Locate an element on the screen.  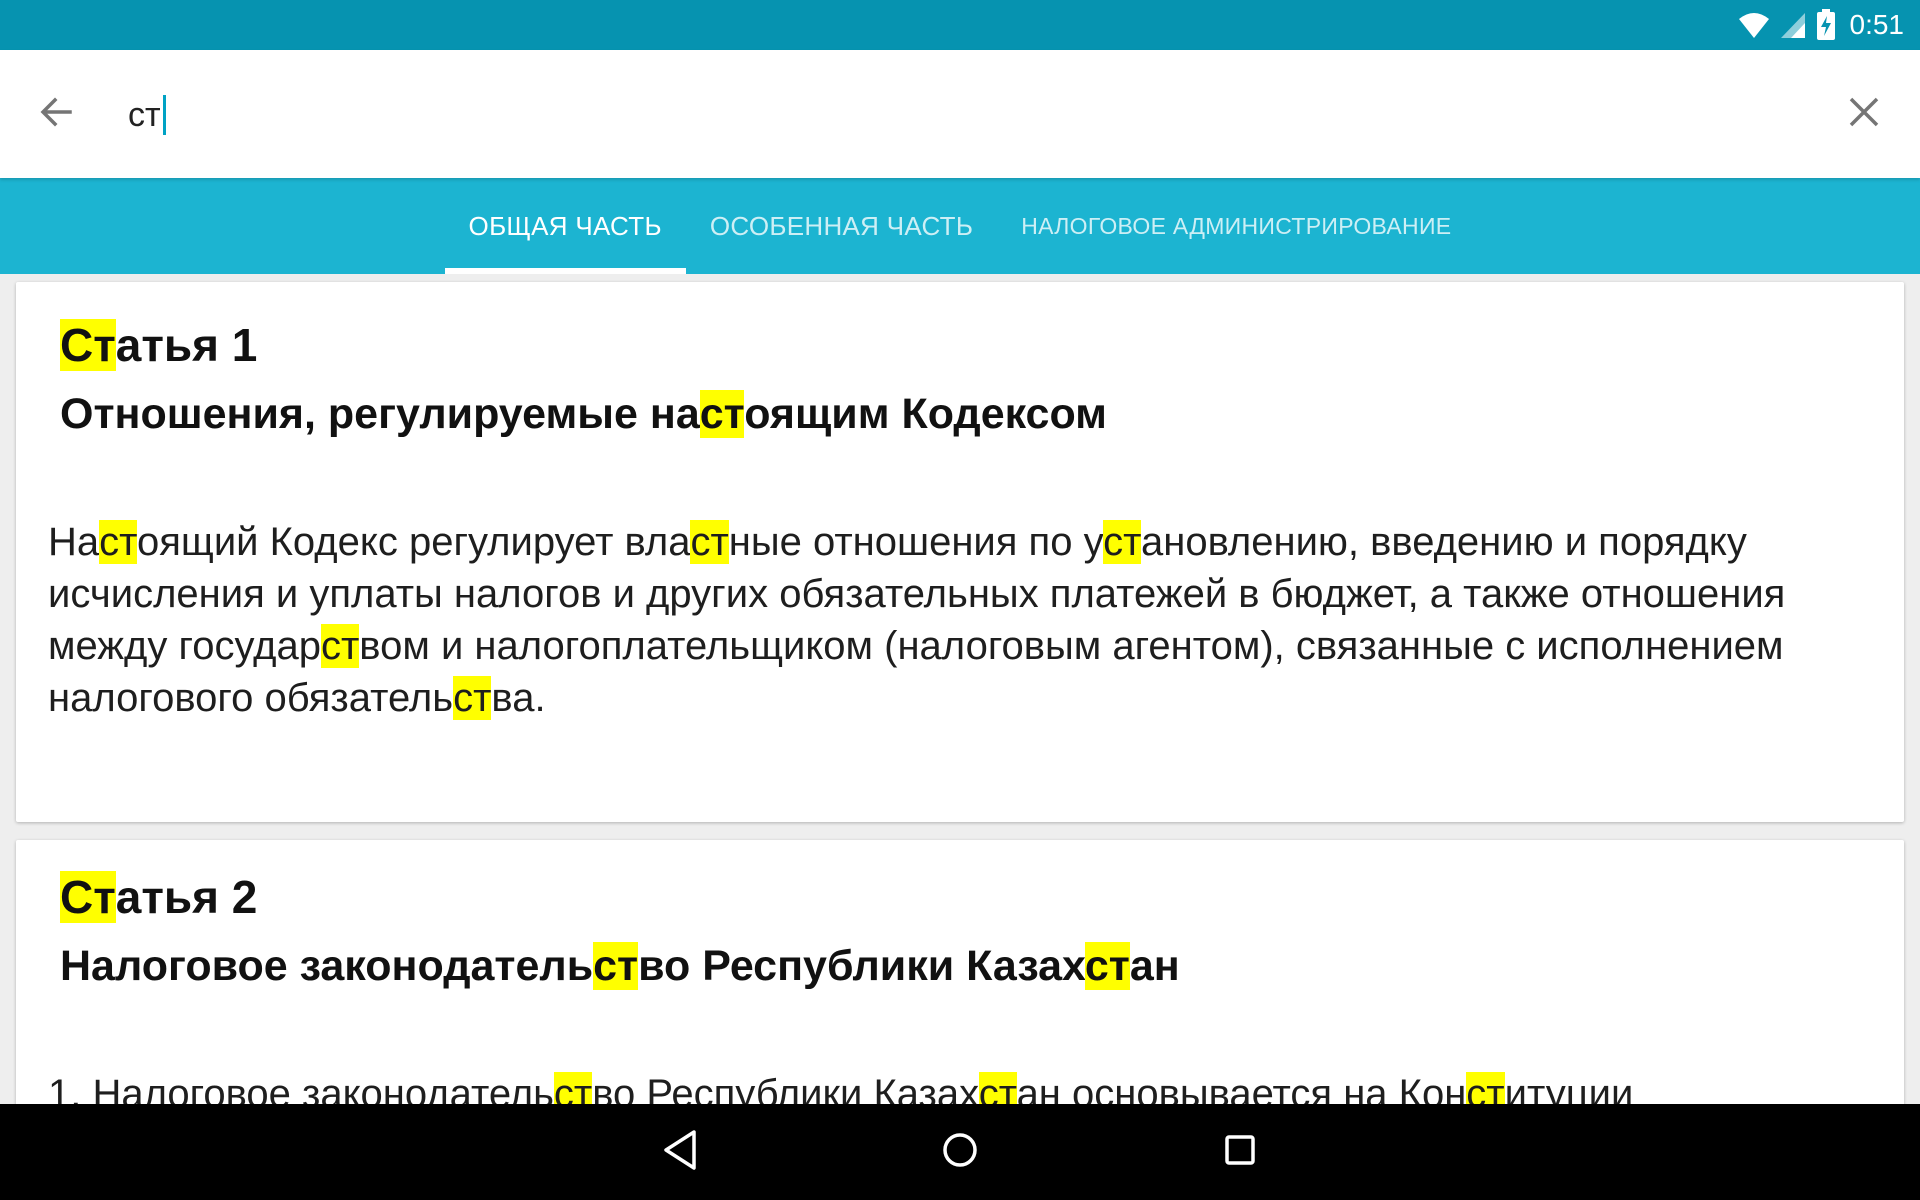
battery-charging-icon is located at coordinates (1826, 25).